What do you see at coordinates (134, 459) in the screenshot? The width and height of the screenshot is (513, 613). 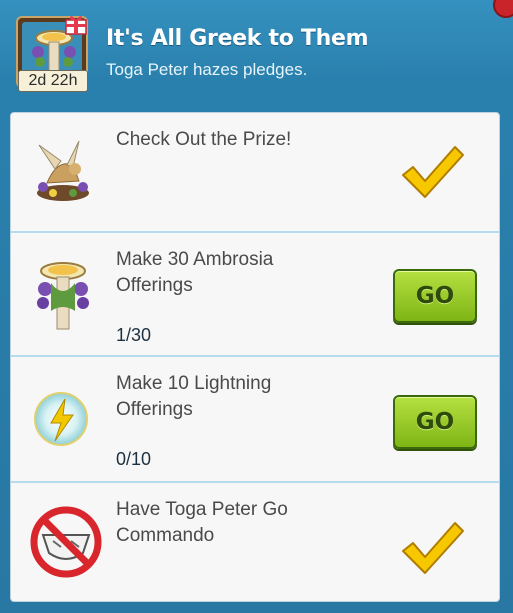 I see `task-progress: 0/10` at bounding box center [134, 459].